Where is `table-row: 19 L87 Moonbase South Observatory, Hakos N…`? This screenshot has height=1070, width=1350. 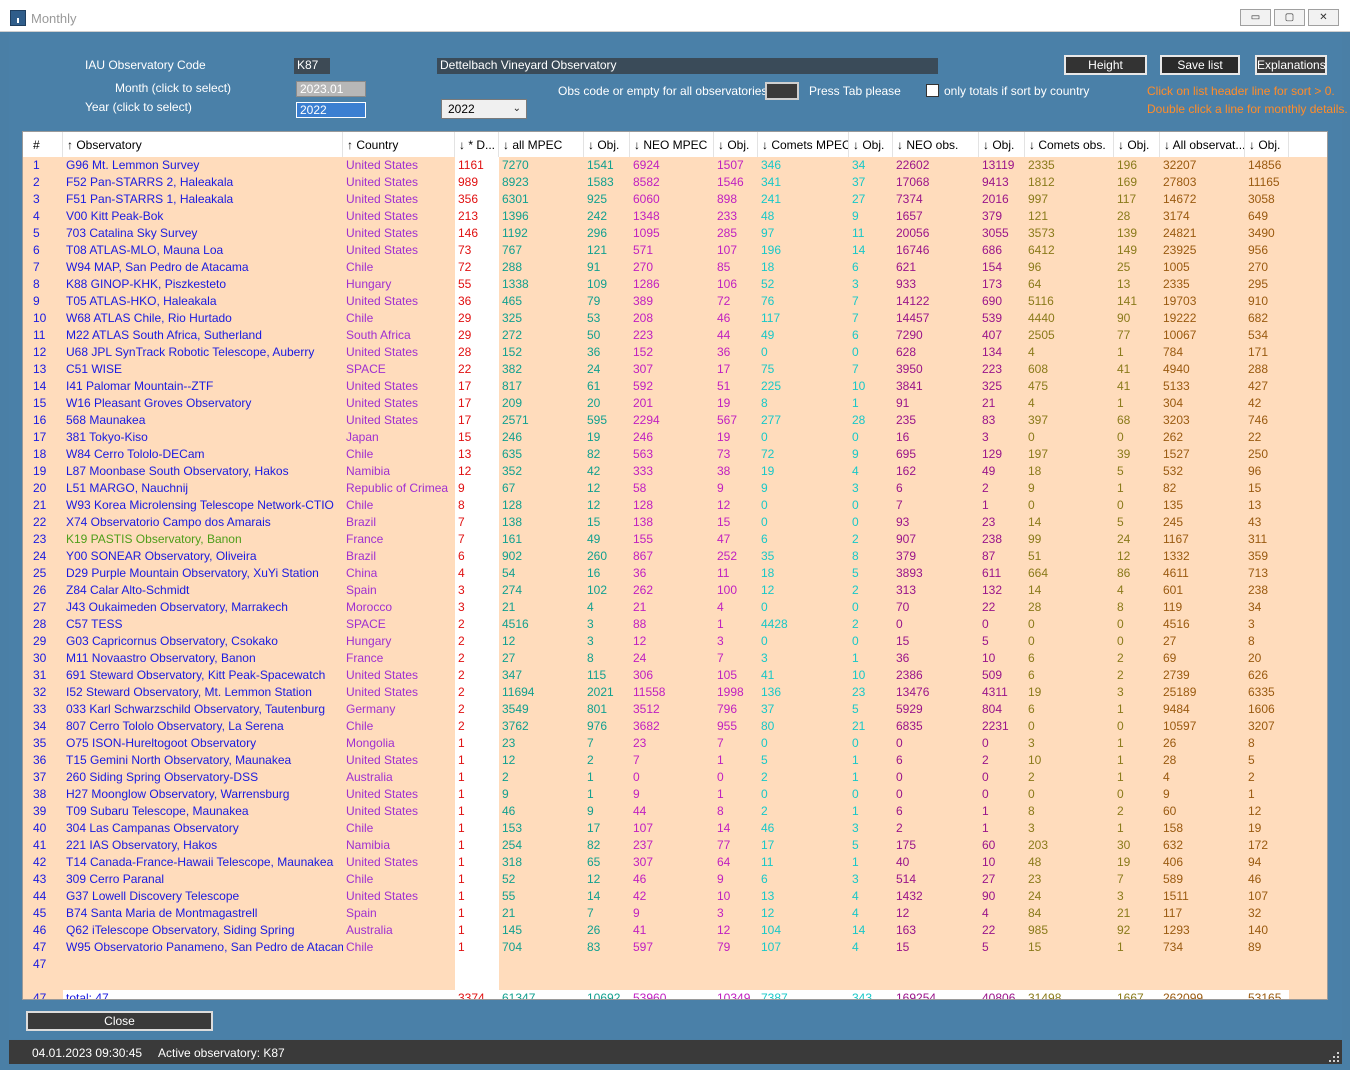
table-row: 19 L87 Moonbase South Observatory, Hakos N… is located at coordinates (675, 471).